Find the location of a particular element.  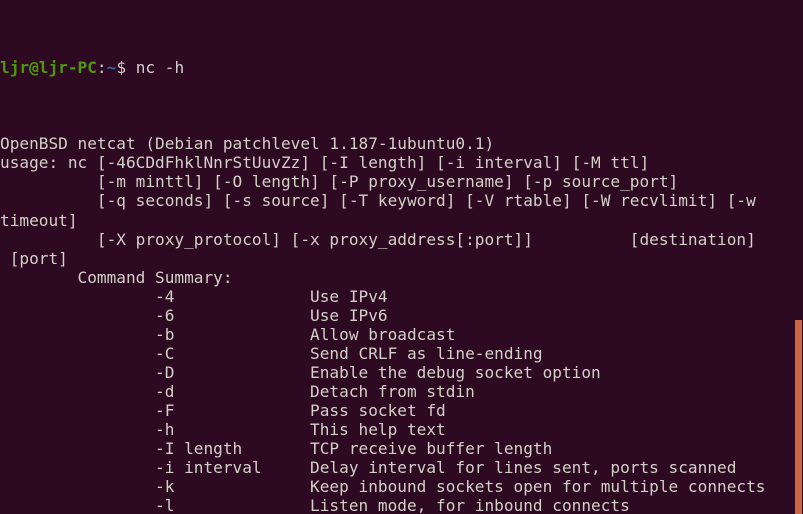

prompt-line: ljr@ljr-PC:~$ nc -h is located at coordinates (397, 67).